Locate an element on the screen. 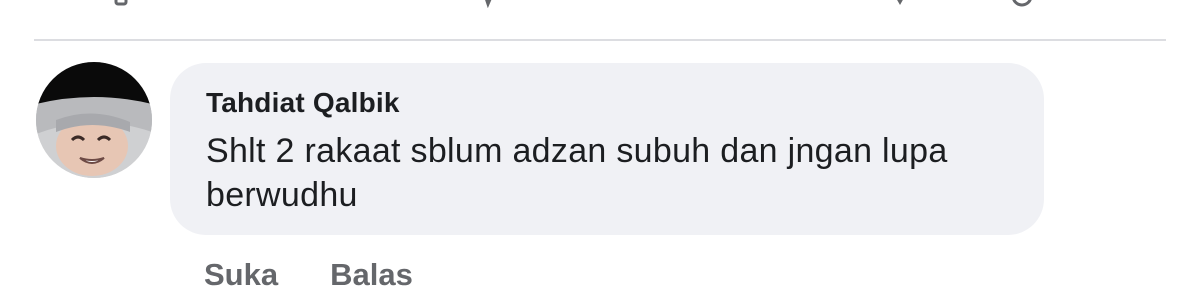 The height and width of the screenshot is (307, 1200). comment-author: Tahdiat Qalbik is located at coordinates (303, 103).